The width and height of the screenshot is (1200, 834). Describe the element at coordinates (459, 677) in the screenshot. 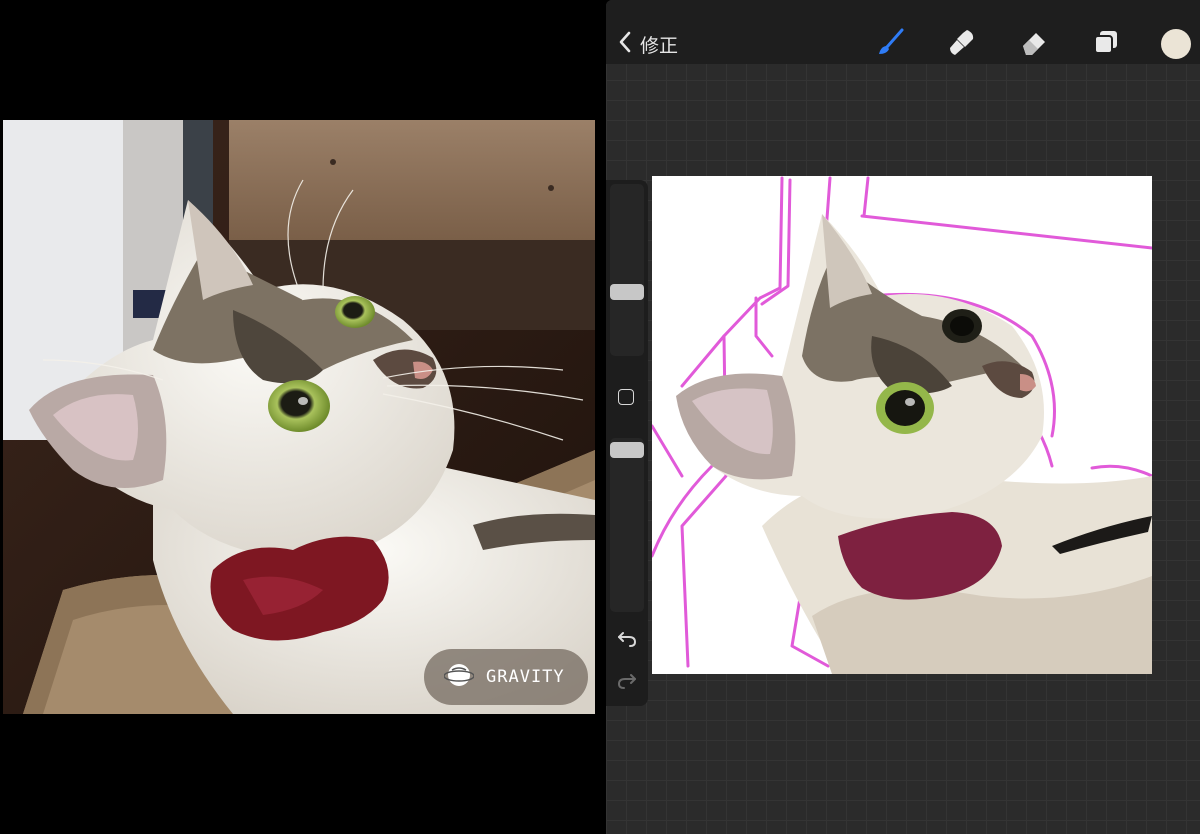

I see `planet-icon` at that location.